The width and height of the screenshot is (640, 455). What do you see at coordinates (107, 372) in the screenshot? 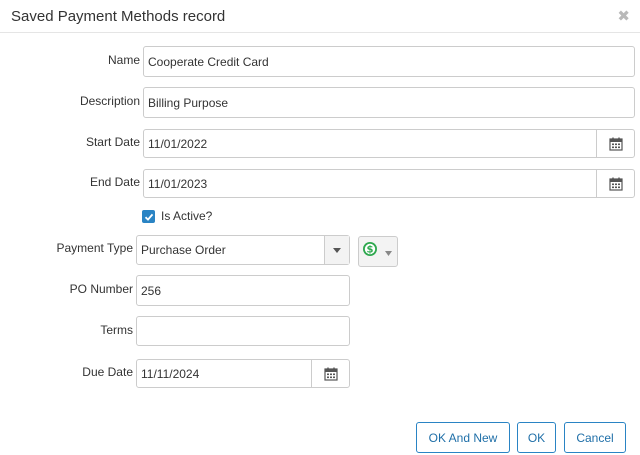
I see `due-date-label: Due Date` at bounding box center [107, 372].